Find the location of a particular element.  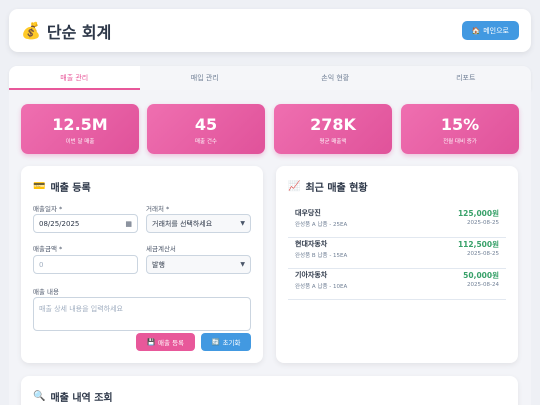

client-select: 거래처를 선택하세요 ▼ is located at coordinates (198, 223).